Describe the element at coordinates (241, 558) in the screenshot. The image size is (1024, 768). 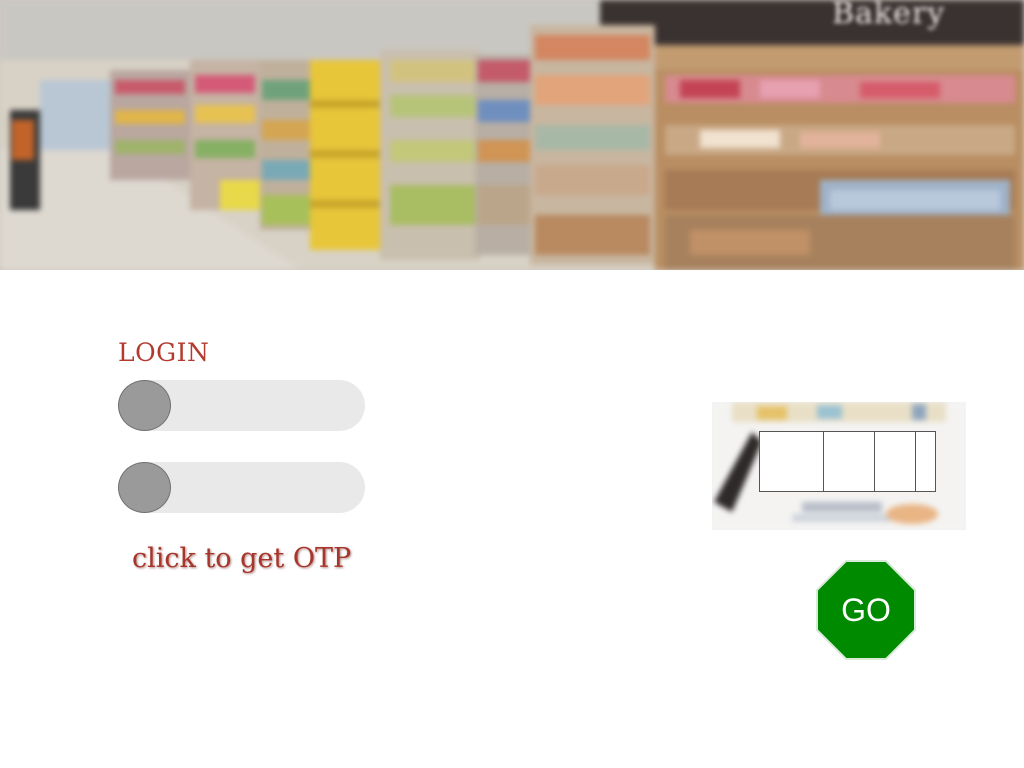
I see `get-otp-link: click to get OTP` at that location.